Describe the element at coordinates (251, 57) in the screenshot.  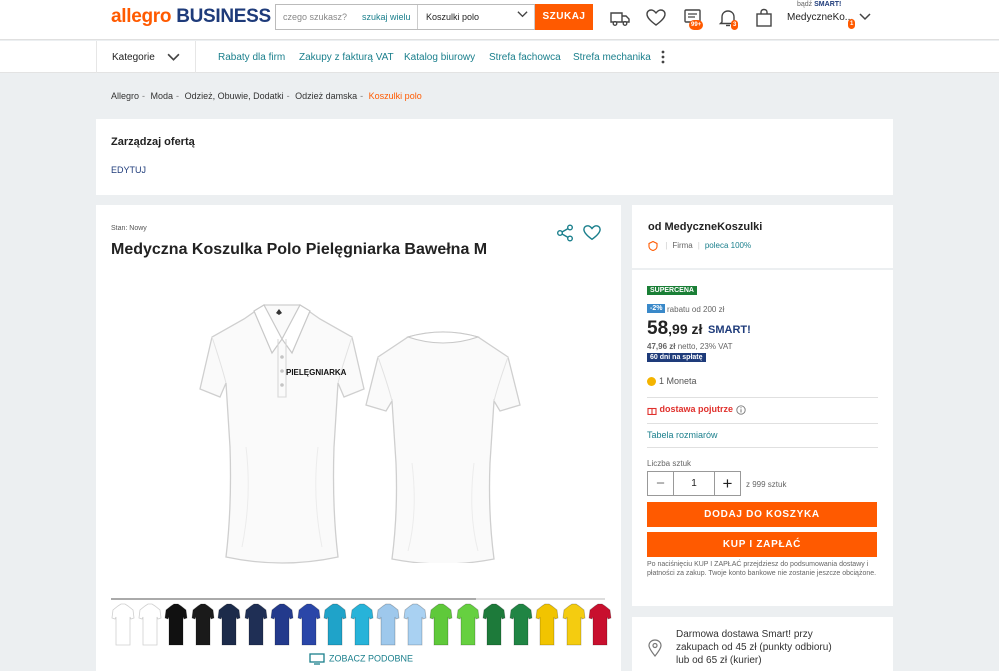
I see `nav-link-rabaty: Rabaty dla firm` at that location.